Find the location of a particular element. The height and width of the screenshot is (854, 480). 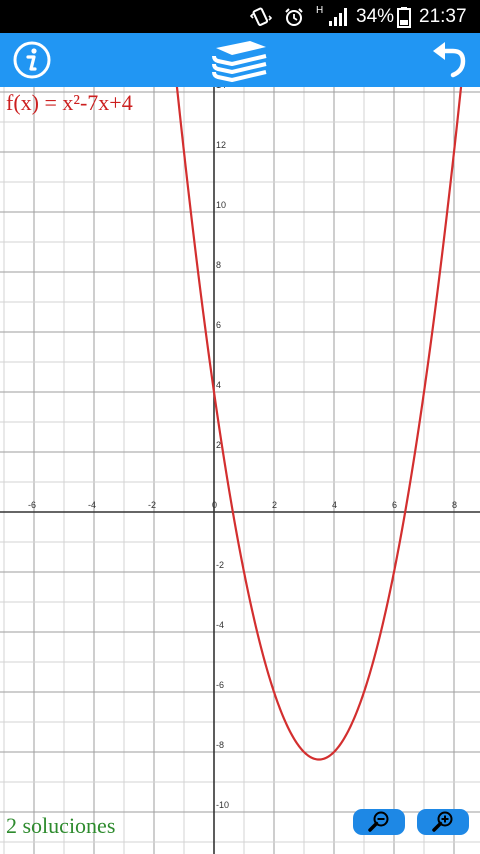

status-bar: H 34% 21:37 is located at coordinates (240, 16).